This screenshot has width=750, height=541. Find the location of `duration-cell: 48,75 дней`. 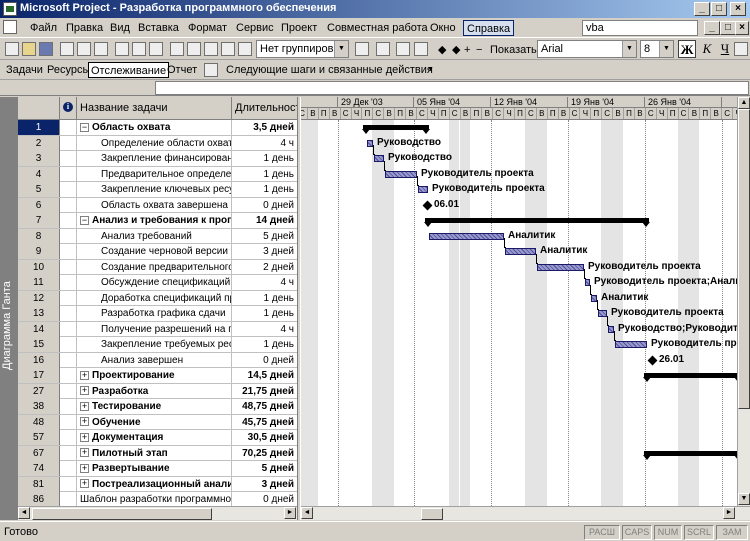

duration-cell: 48,75 дней is located at coordinates (264, 406).